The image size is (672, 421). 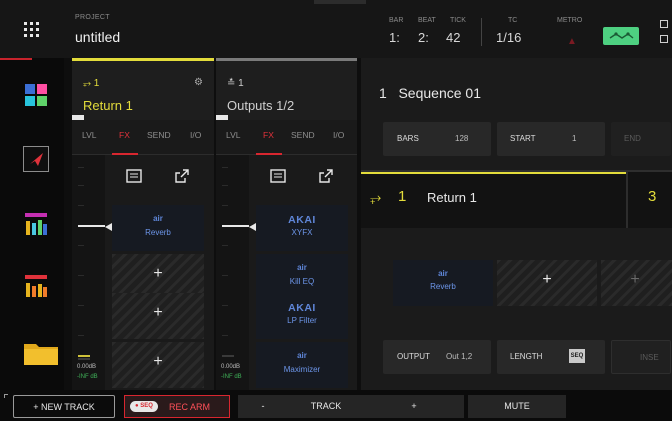 What do you see at coordinates (459, 356) in the screenshot?
I see `output-value: Out 1,2` at bounding box center [459, 356].